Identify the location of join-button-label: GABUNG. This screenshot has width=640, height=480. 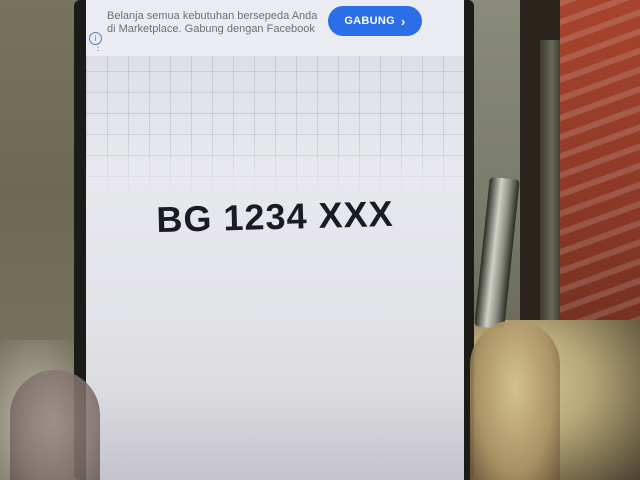
(370, 21).